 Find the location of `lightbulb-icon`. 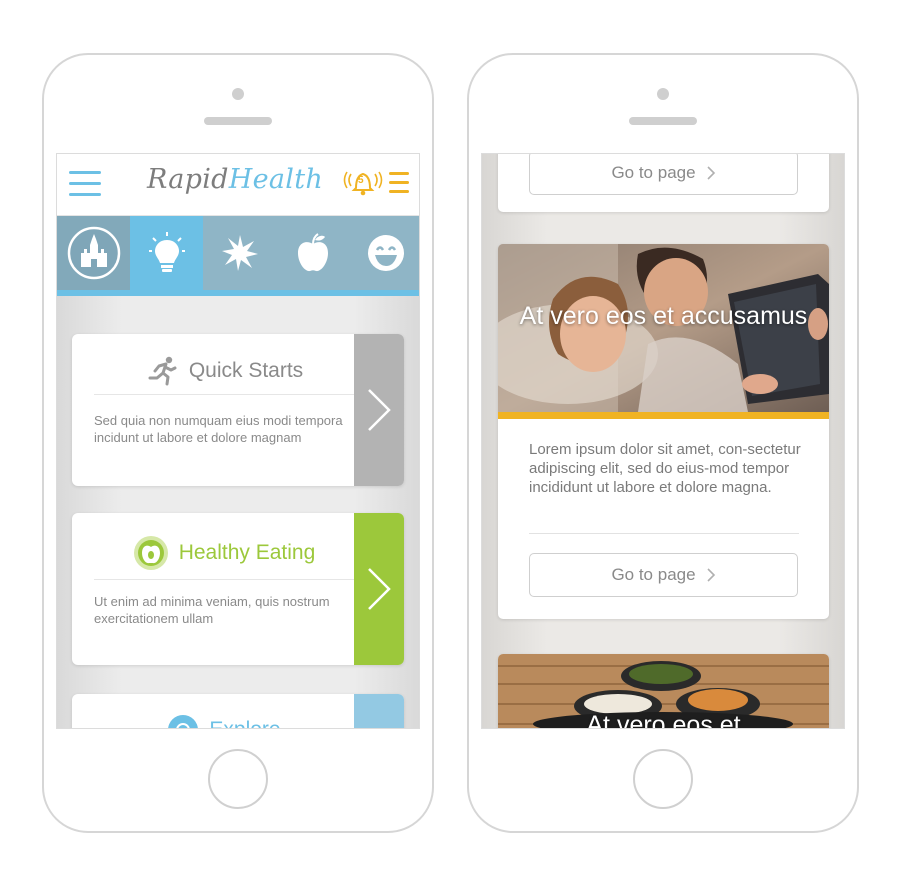

lightbulb-icon is located at coordinates (166, 252).